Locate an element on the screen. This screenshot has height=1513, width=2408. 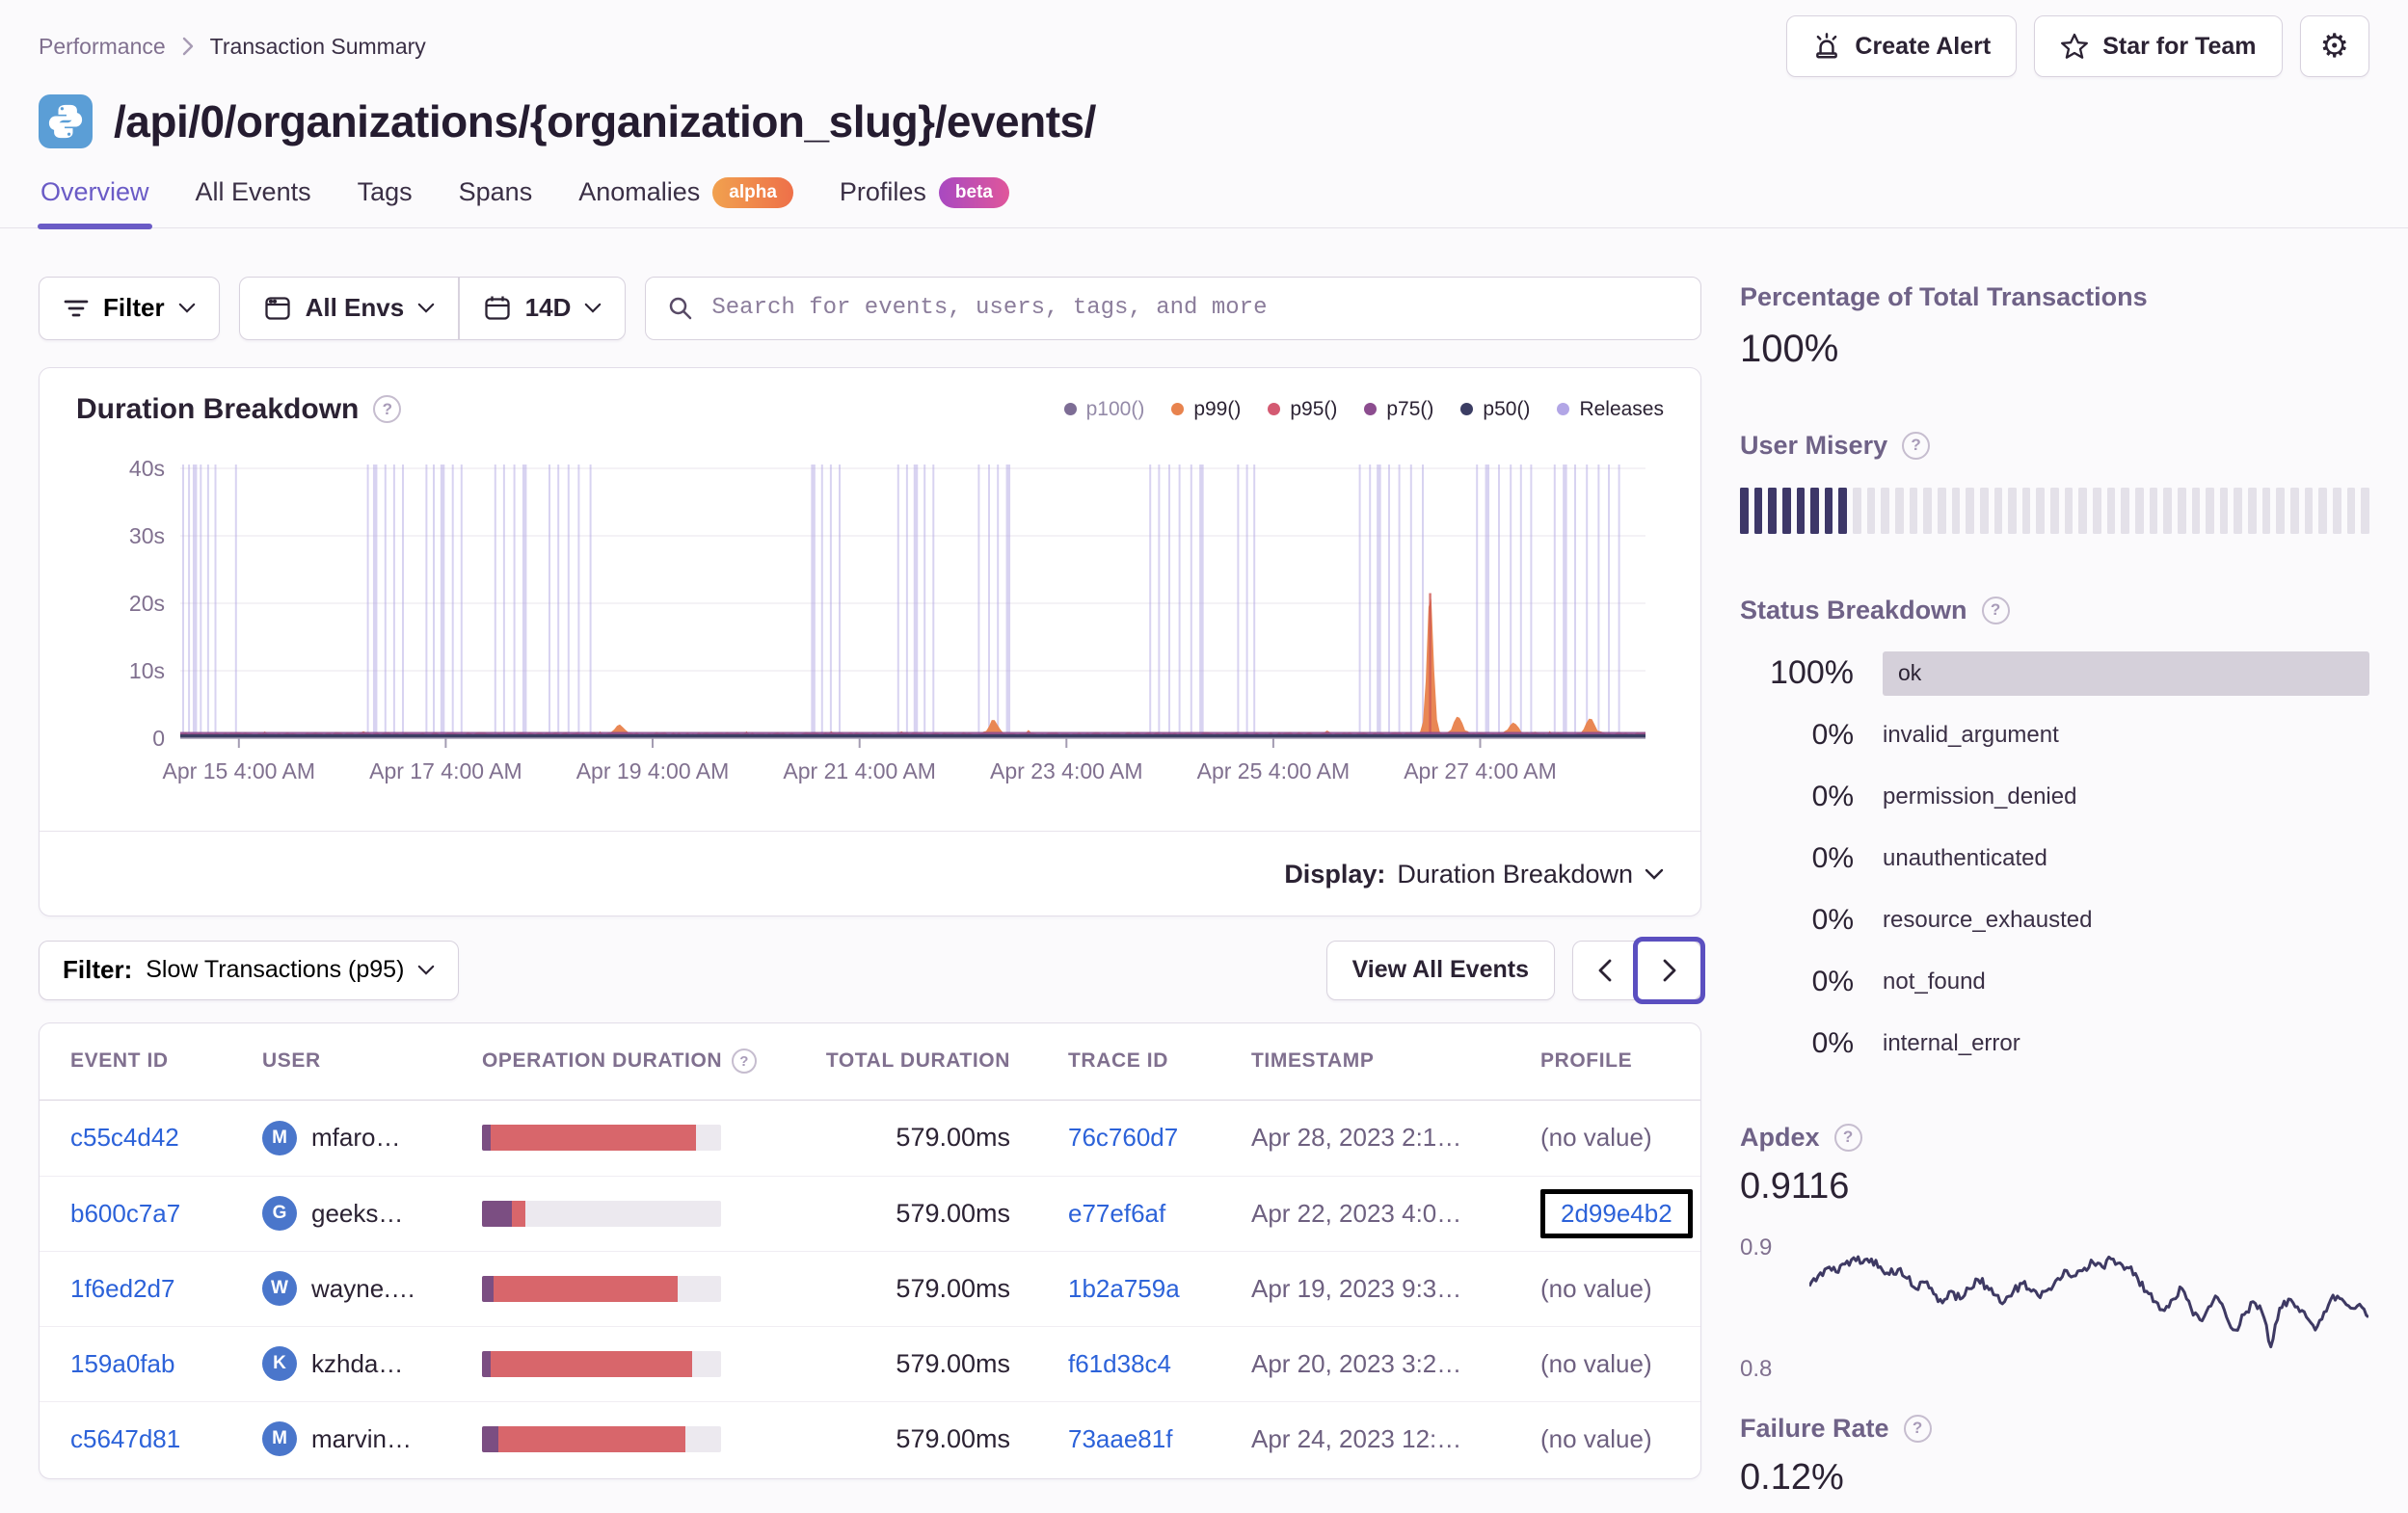
display-selector: Duration Breakdown is located at coordinates (1530, 874).